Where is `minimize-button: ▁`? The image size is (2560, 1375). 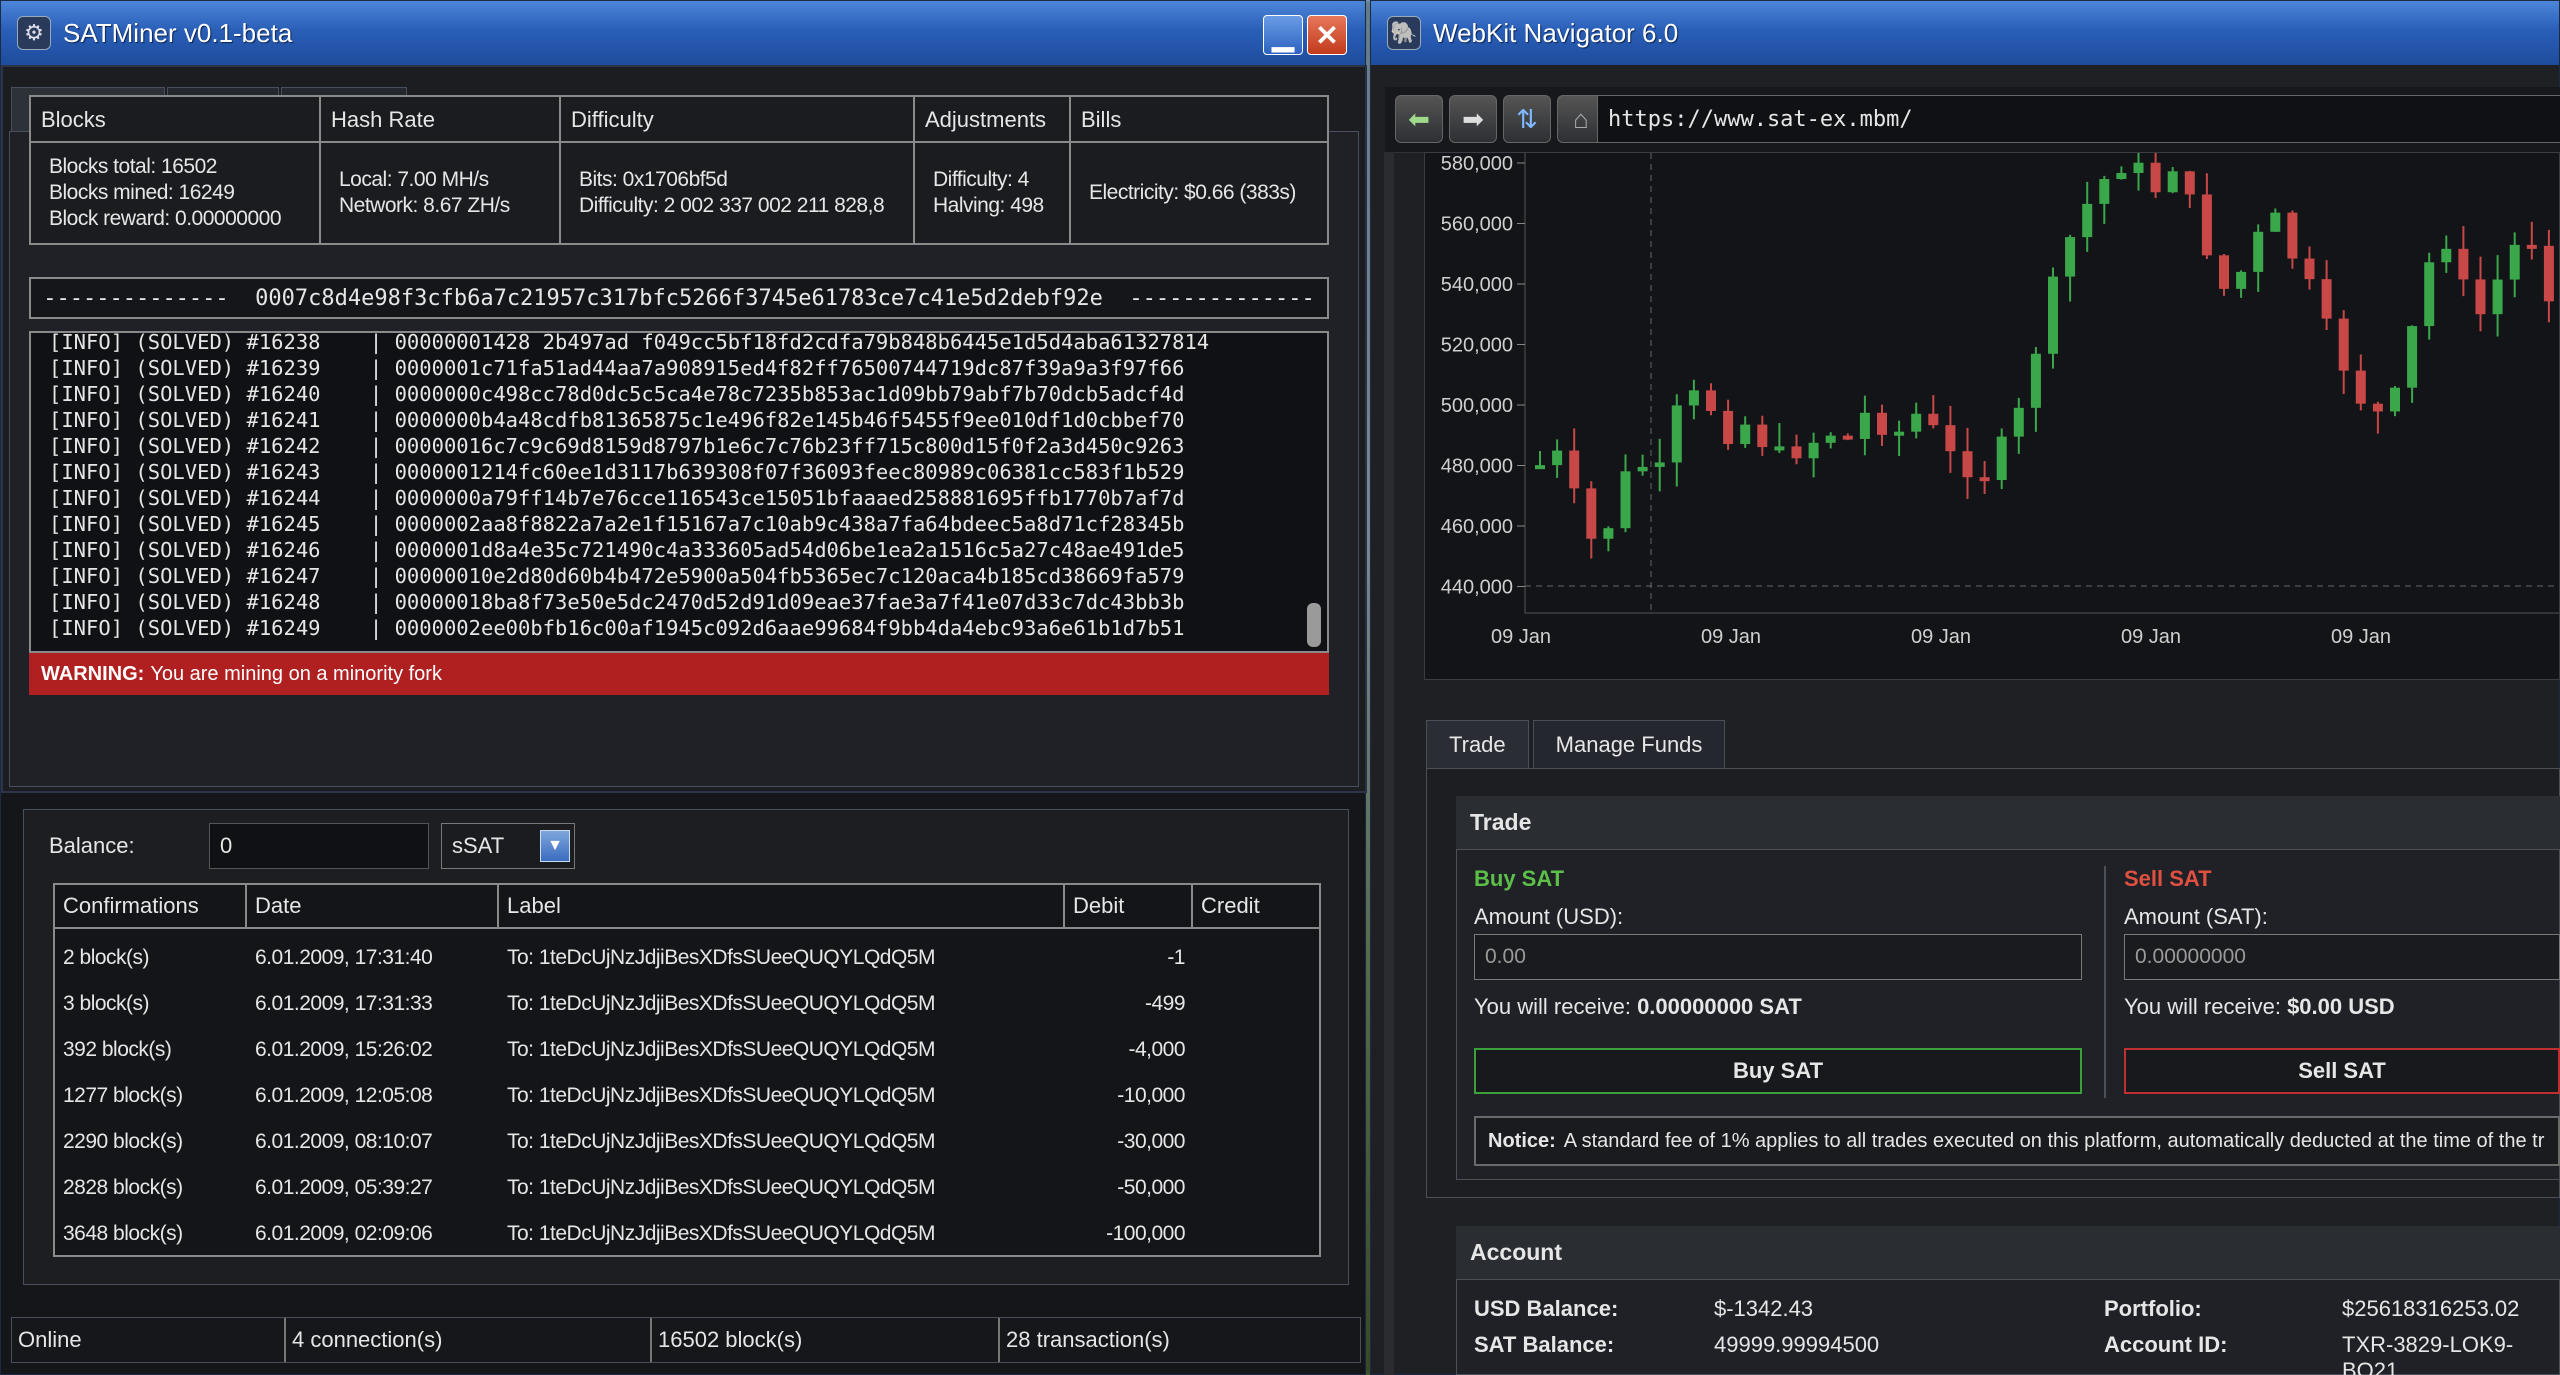
minimize-button: ▁ is located at coordinates (1283, 35).